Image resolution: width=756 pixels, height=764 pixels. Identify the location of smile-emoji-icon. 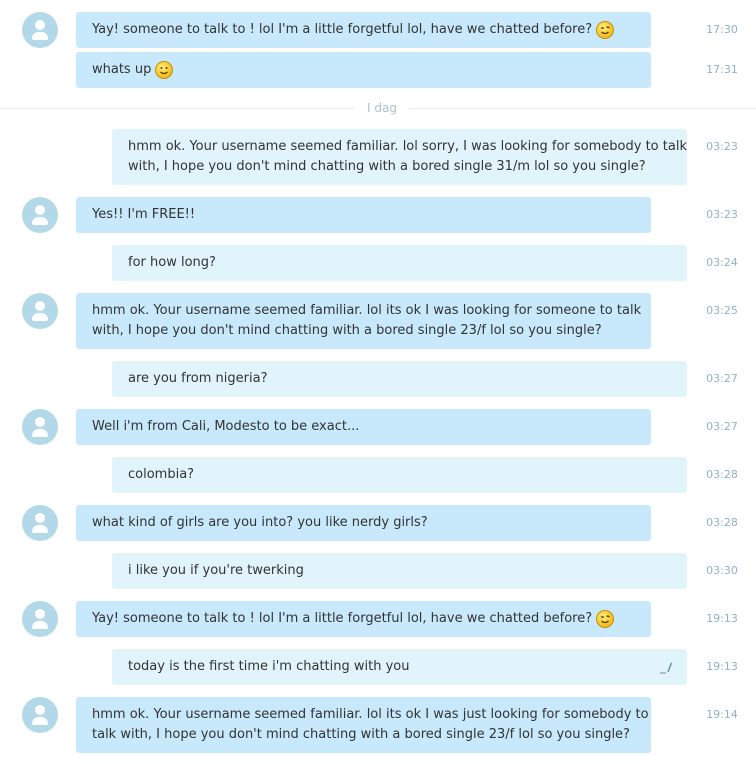
(164, 70).